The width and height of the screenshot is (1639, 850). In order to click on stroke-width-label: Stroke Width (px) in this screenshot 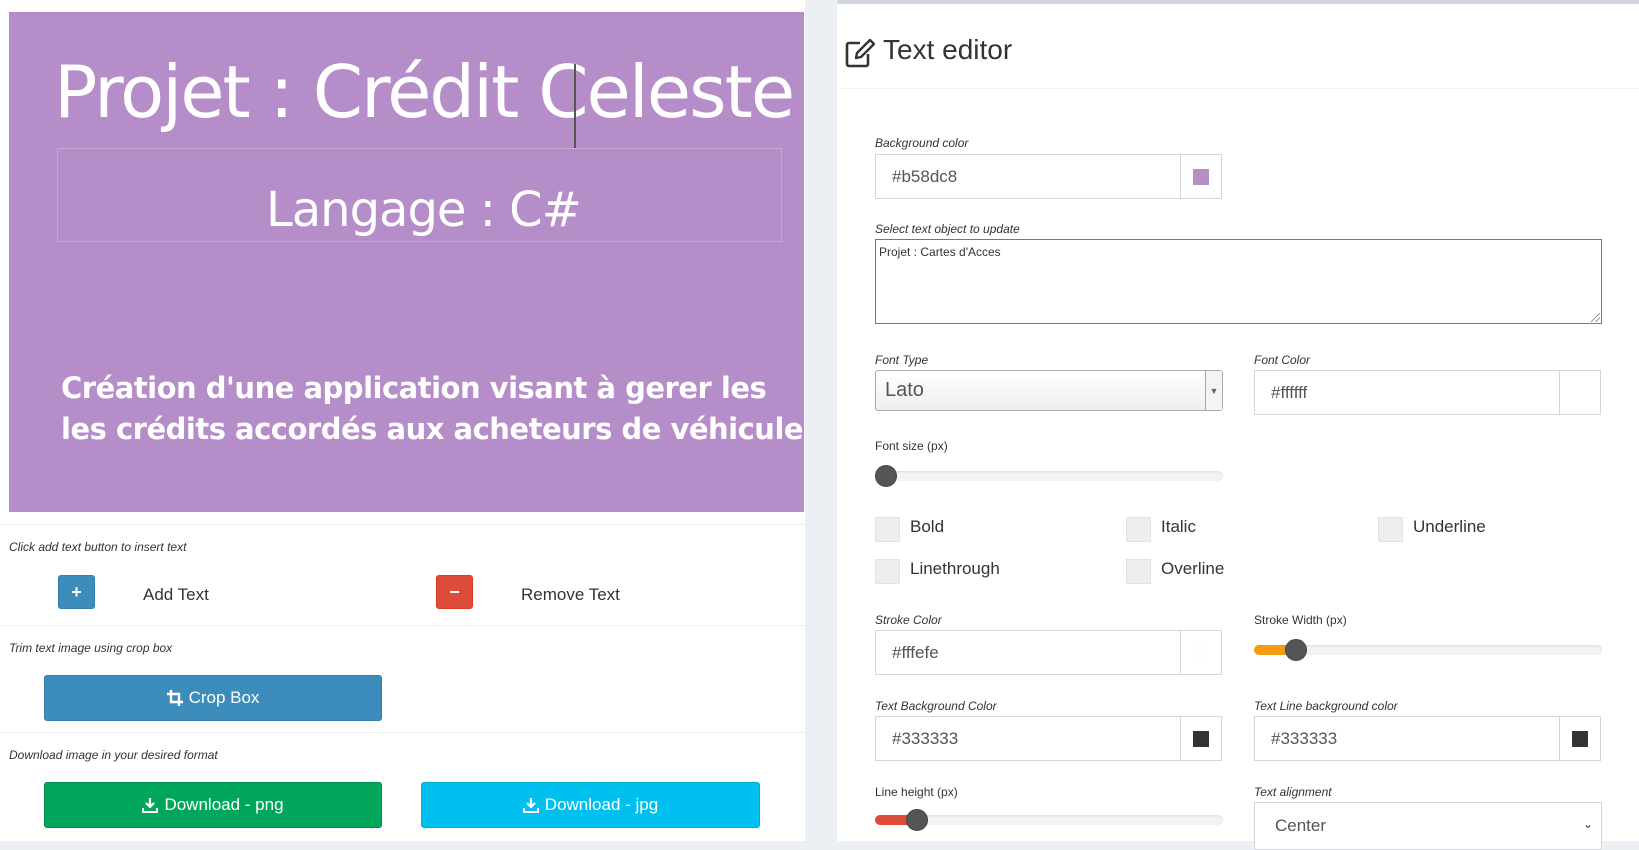, I will do `click(1300, 620)`.